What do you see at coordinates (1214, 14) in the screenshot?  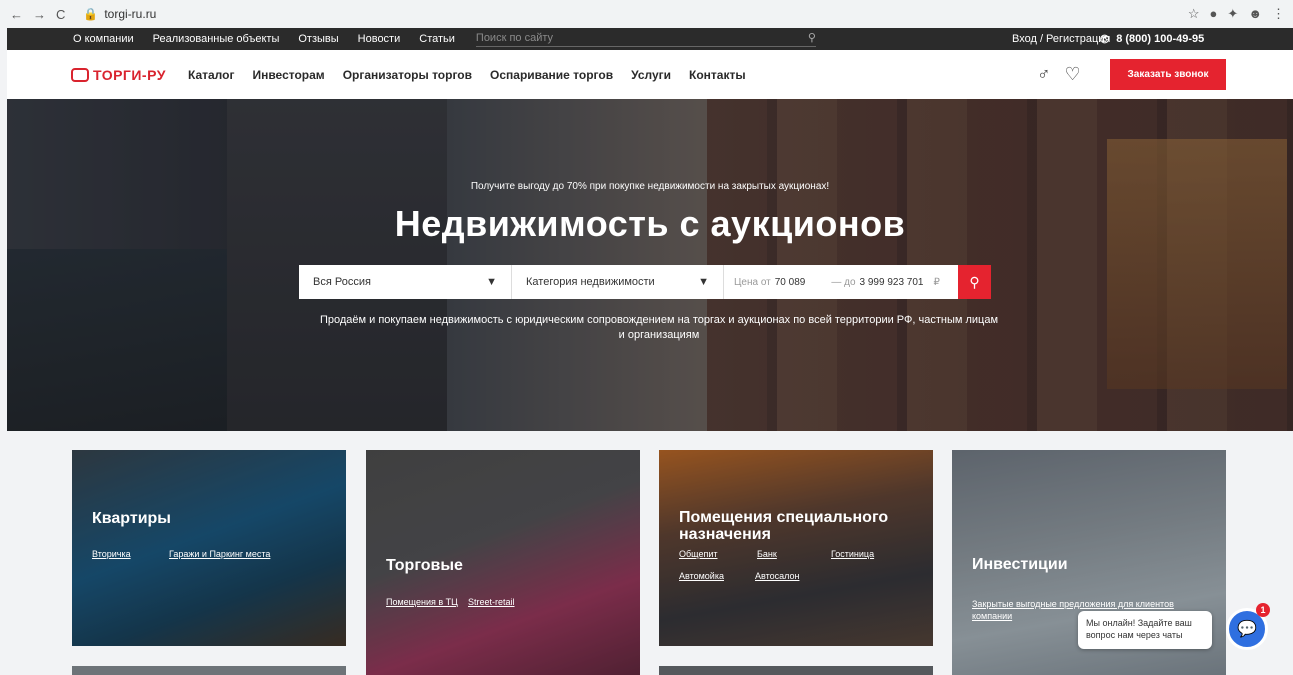 I see `extension-icon: ●` at bounding box center [1214, 14].